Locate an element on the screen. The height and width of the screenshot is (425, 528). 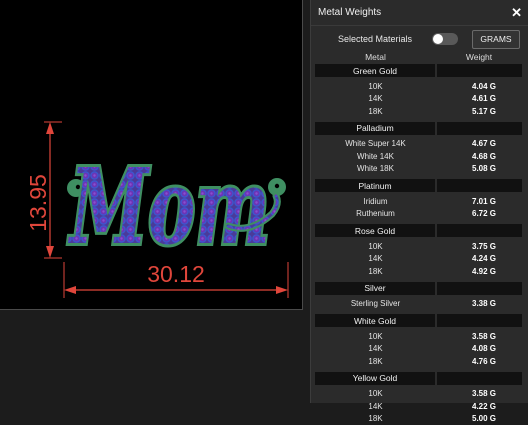
group-name: Silver is located at coordinates (375, 288).